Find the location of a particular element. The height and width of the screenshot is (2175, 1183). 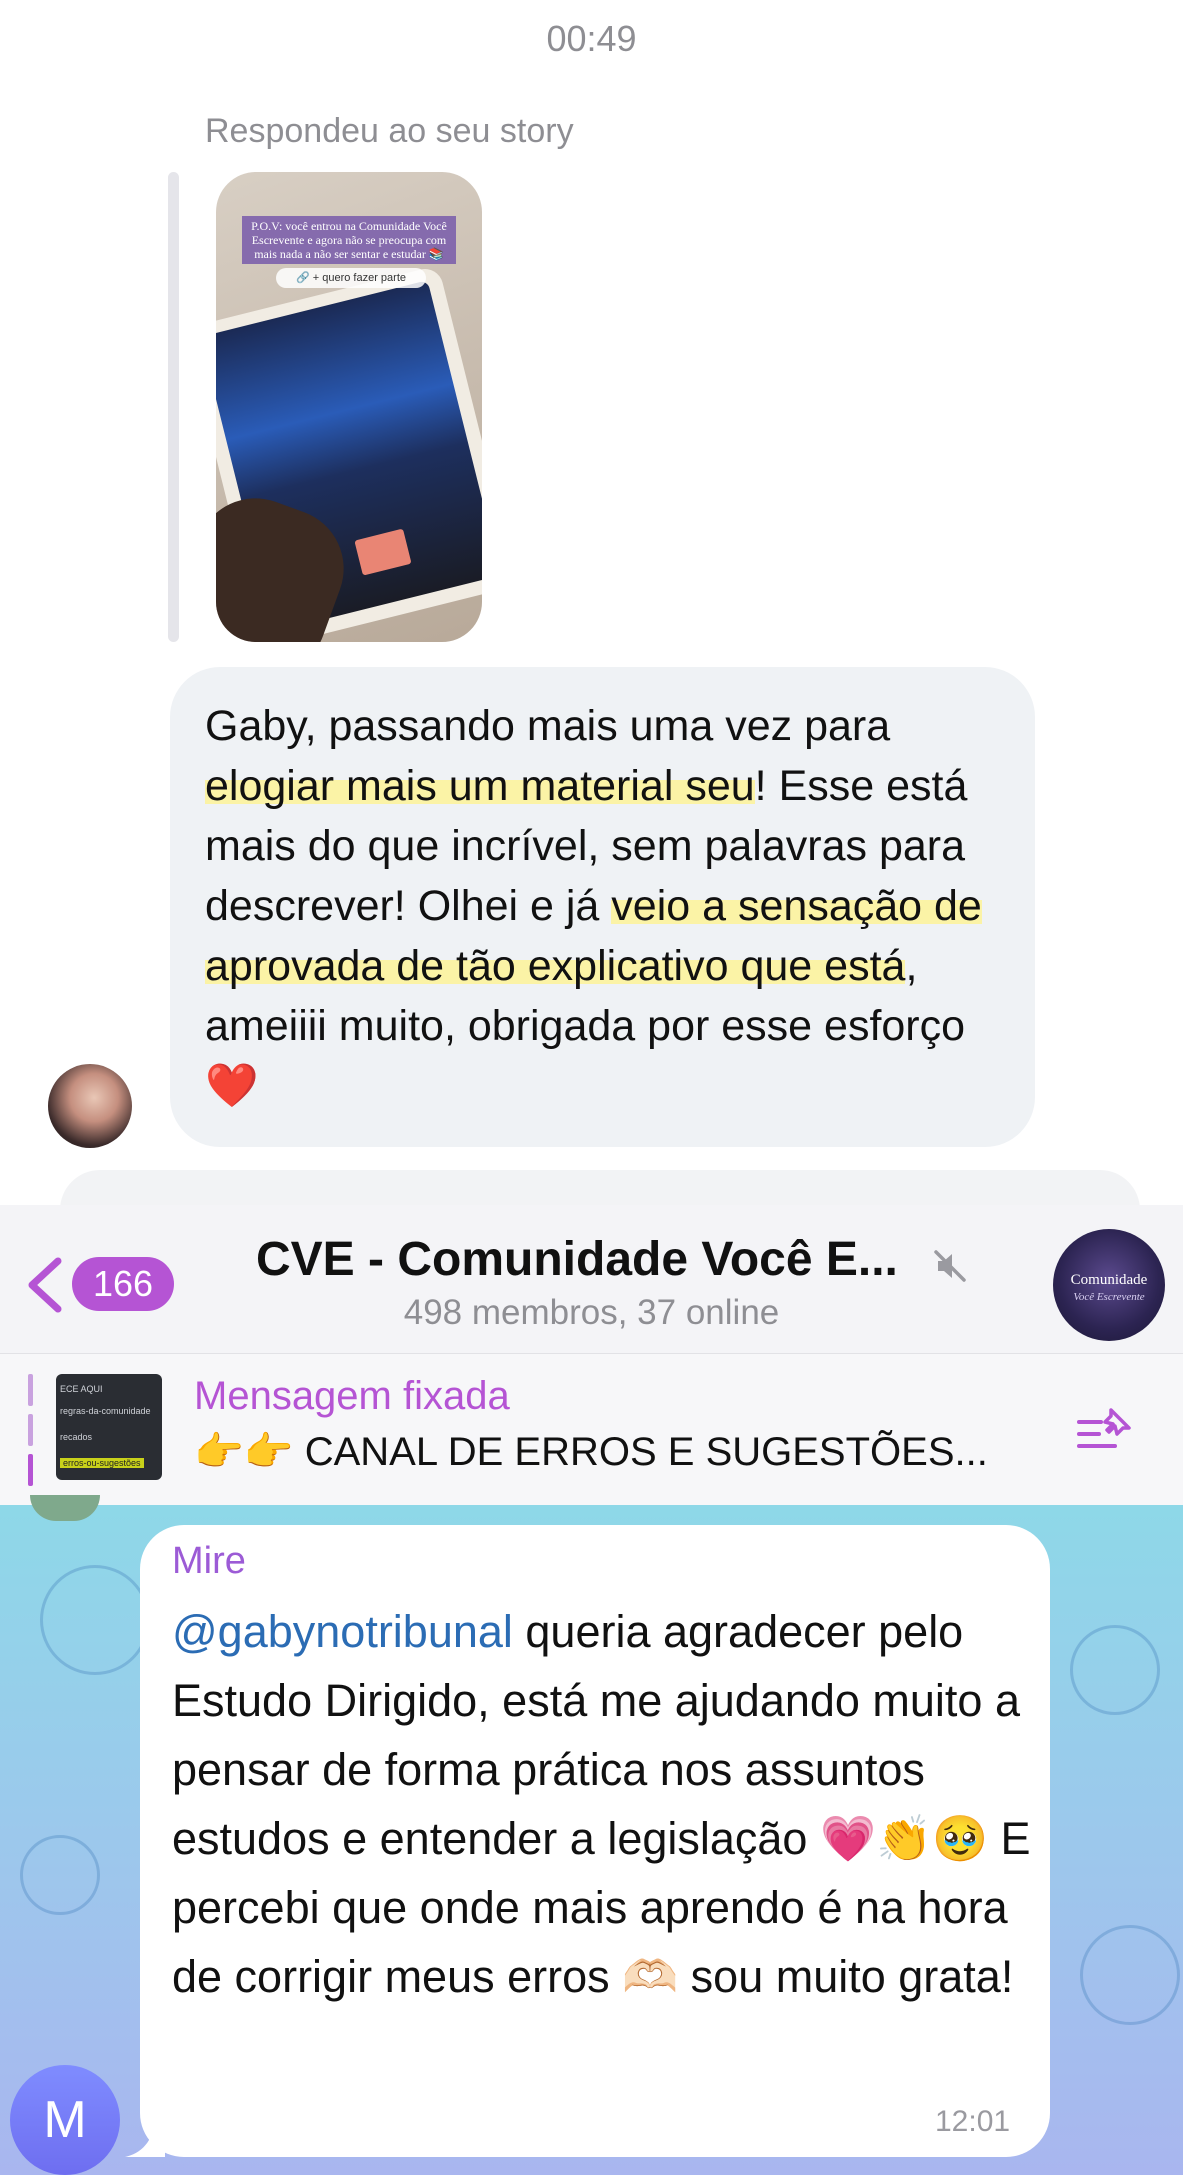

thumbnail-line: recados is located at coordinates (76, 1437).